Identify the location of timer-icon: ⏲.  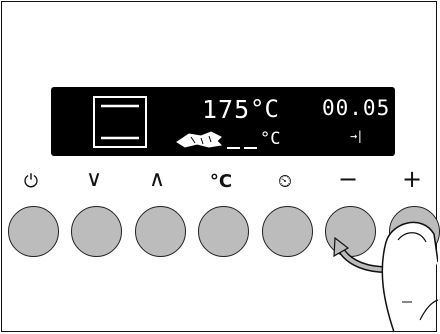
(285, 181).